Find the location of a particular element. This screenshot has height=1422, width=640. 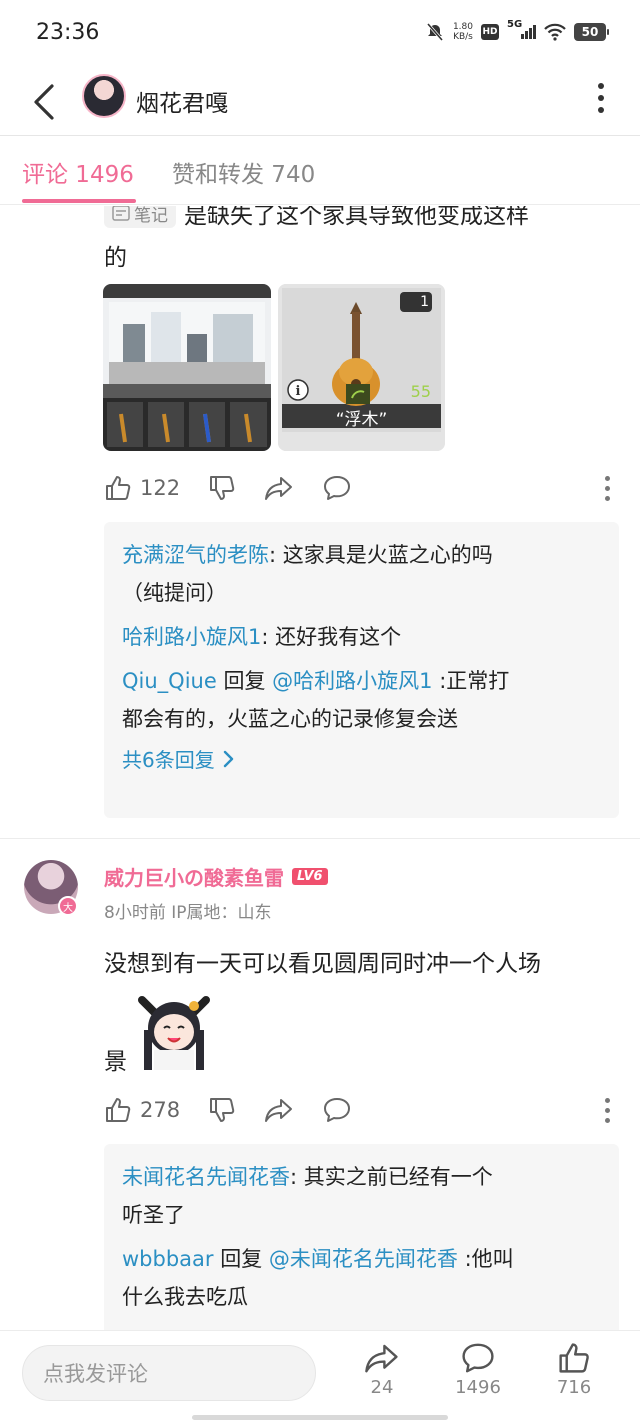

comment1-text-part1: 是缺失了这个家具导致他变成这样 is located at coordinates (356, 217).